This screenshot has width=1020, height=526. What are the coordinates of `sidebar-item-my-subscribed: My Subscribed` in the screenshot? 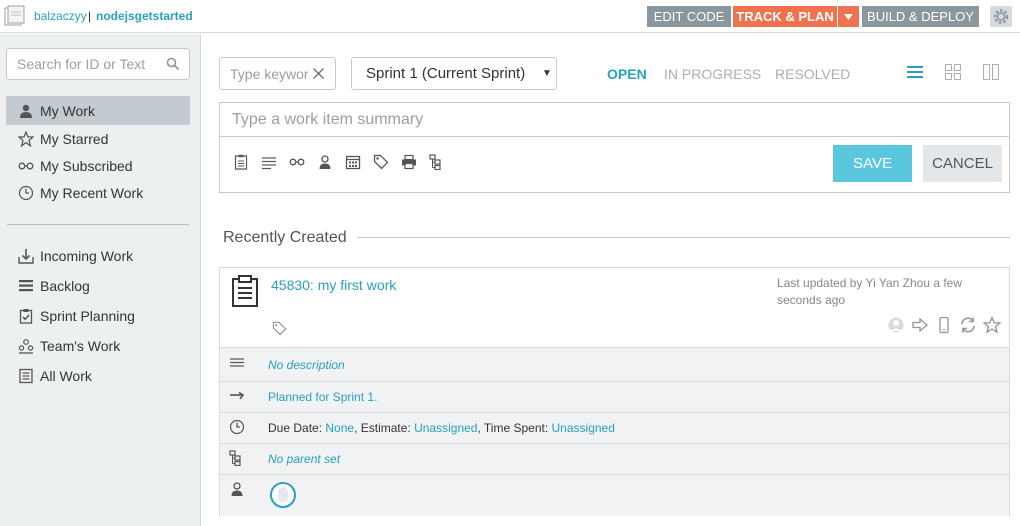 It's located at (98, 165).